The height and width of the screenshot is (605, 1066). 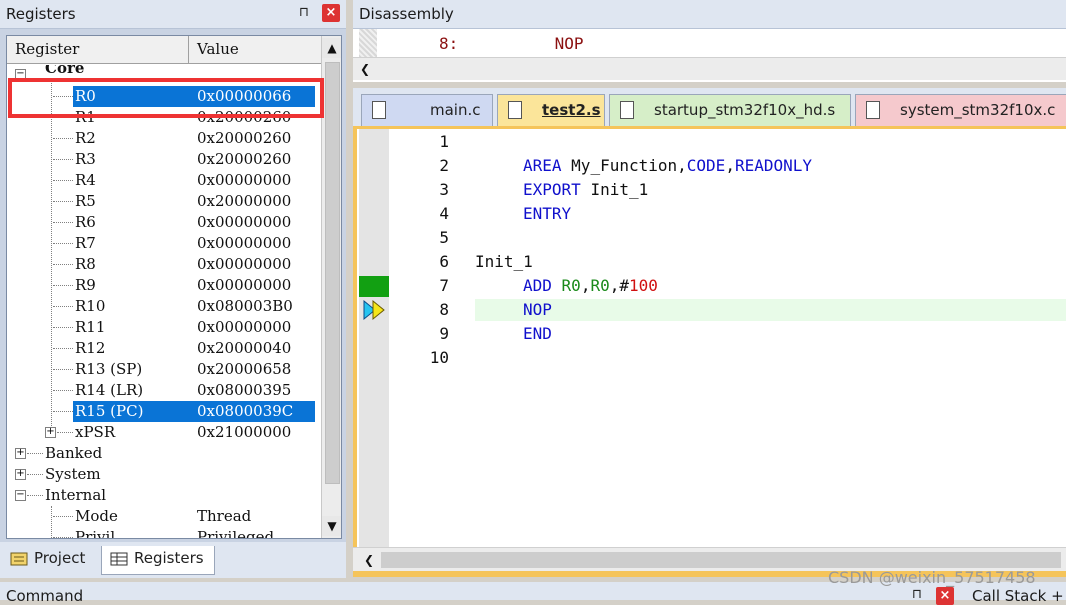 I want to click on register-row-r4: R4 0x00000000, so click(x=164, y=180).